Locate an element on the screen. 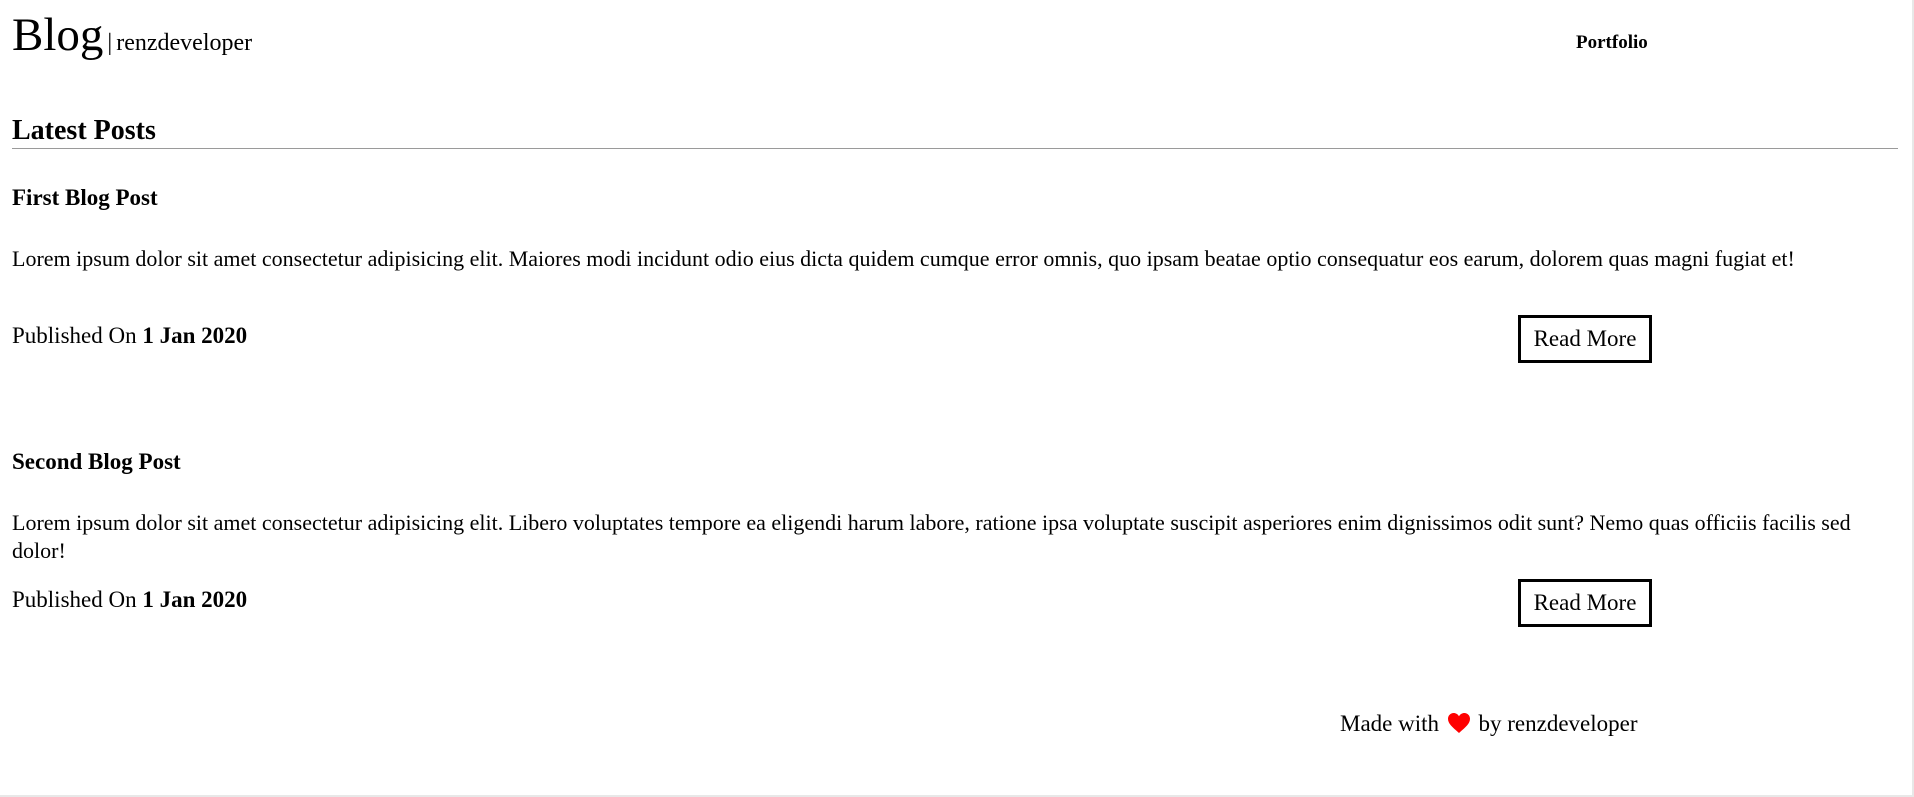 This screenshot has width=1914, height=797. section-divider is located at coordinates (955, 148).